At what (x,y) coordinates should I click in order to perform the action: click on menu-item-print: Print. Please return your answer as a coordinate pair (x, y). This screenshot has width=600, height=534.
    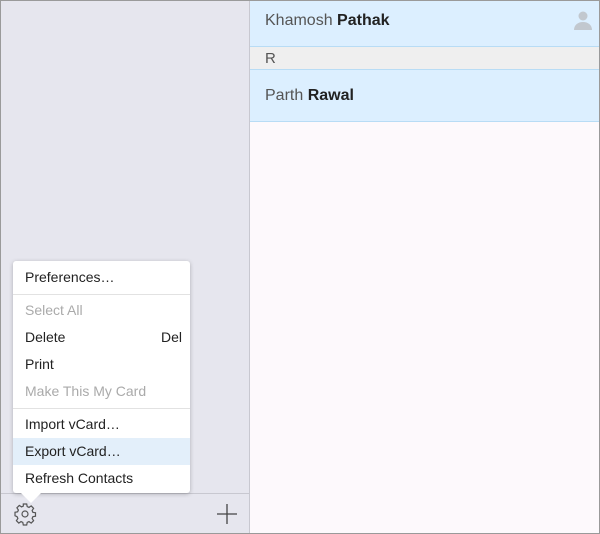
    Looking at the image, I should click on (101, 364).